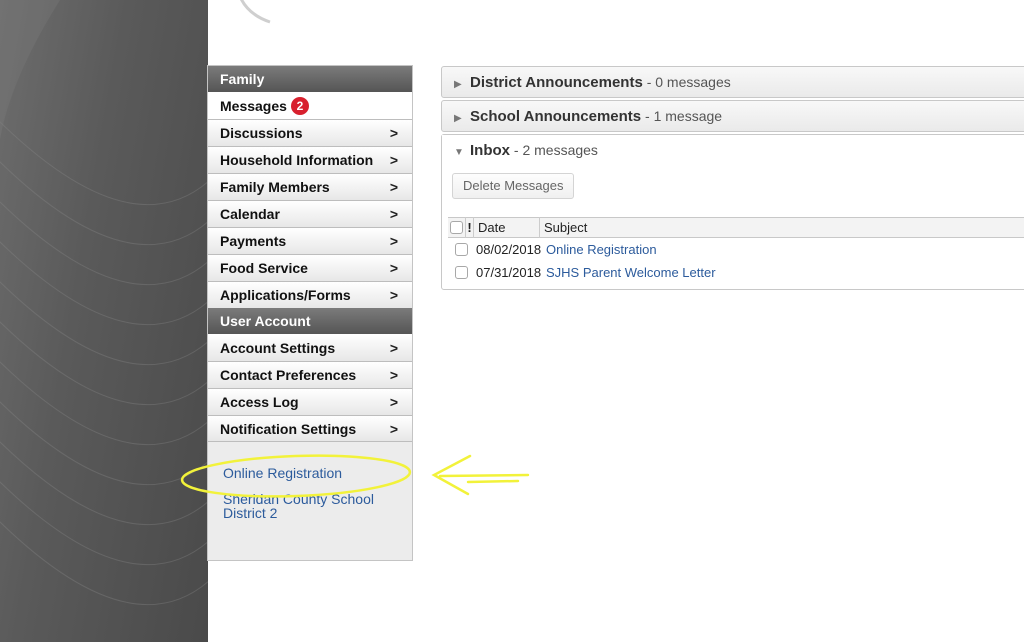  I want to click on message-date: 08/02/2018, so click(509, 249).